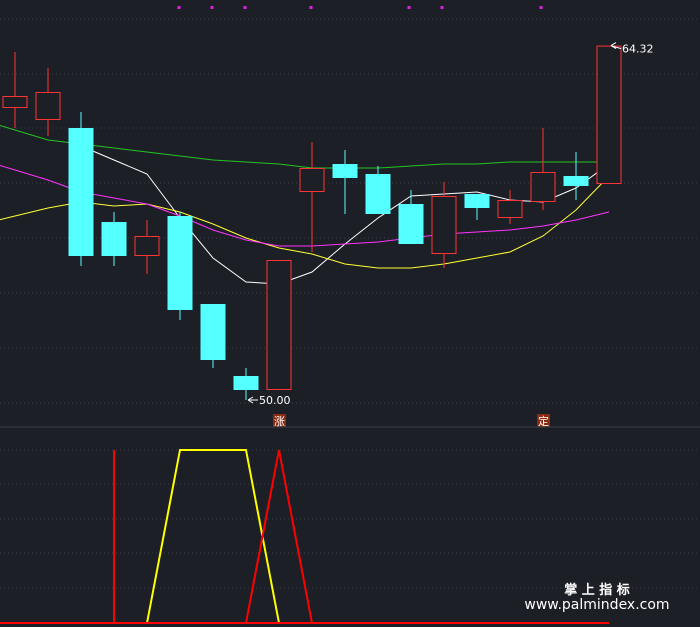  I want to click on price-annotation: 50.00, so click(269, 400).